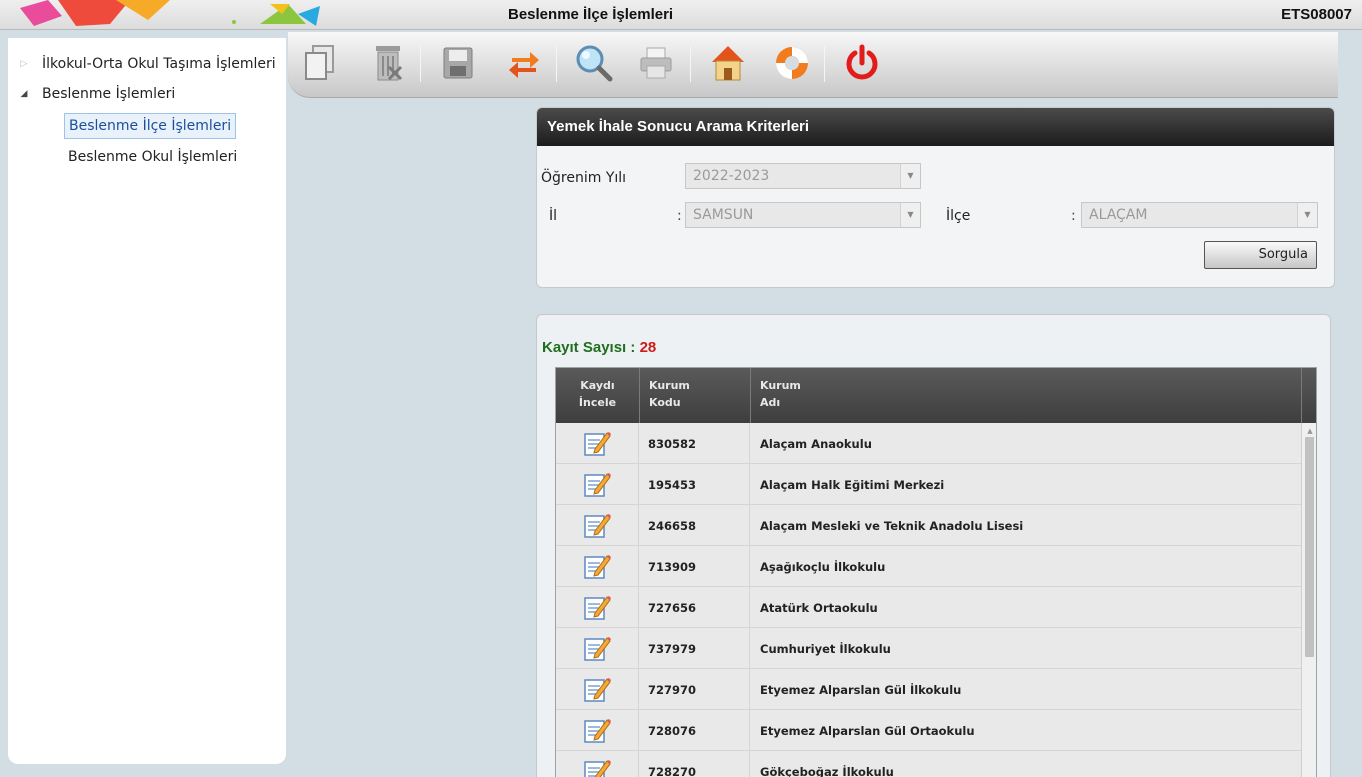  I want to click on institution-code: 728076, so click(695, 730).